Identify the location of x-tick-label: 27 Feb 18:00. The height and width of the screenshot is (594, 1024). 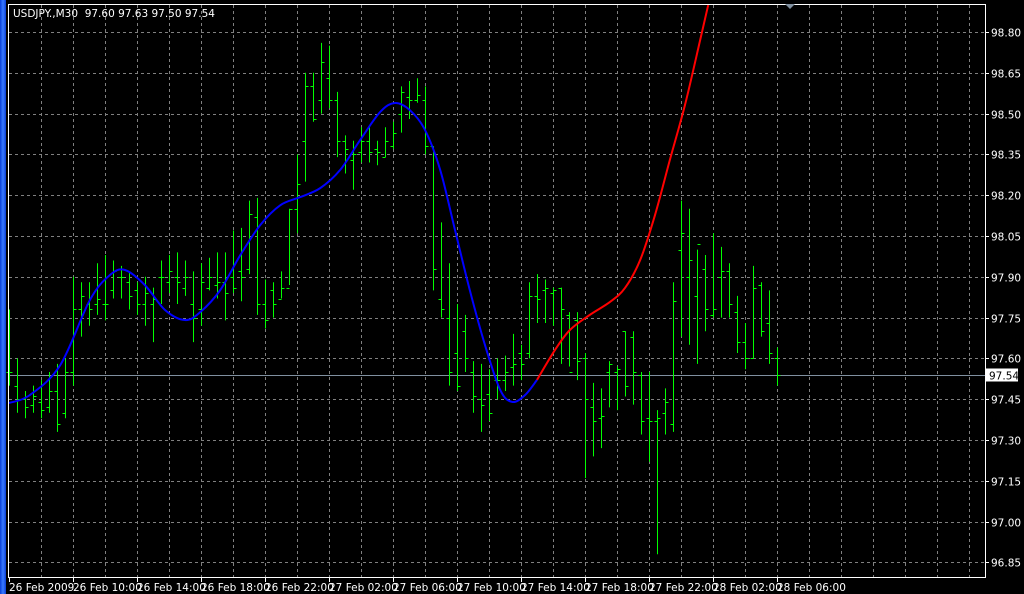
(619, 588).